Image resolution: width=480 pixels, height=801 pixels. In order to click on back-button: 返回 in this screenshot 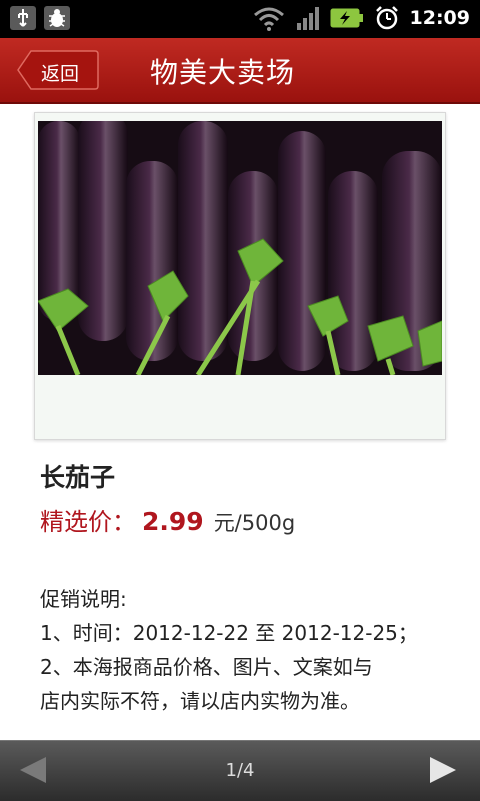, I will do `click(58, 70)`.